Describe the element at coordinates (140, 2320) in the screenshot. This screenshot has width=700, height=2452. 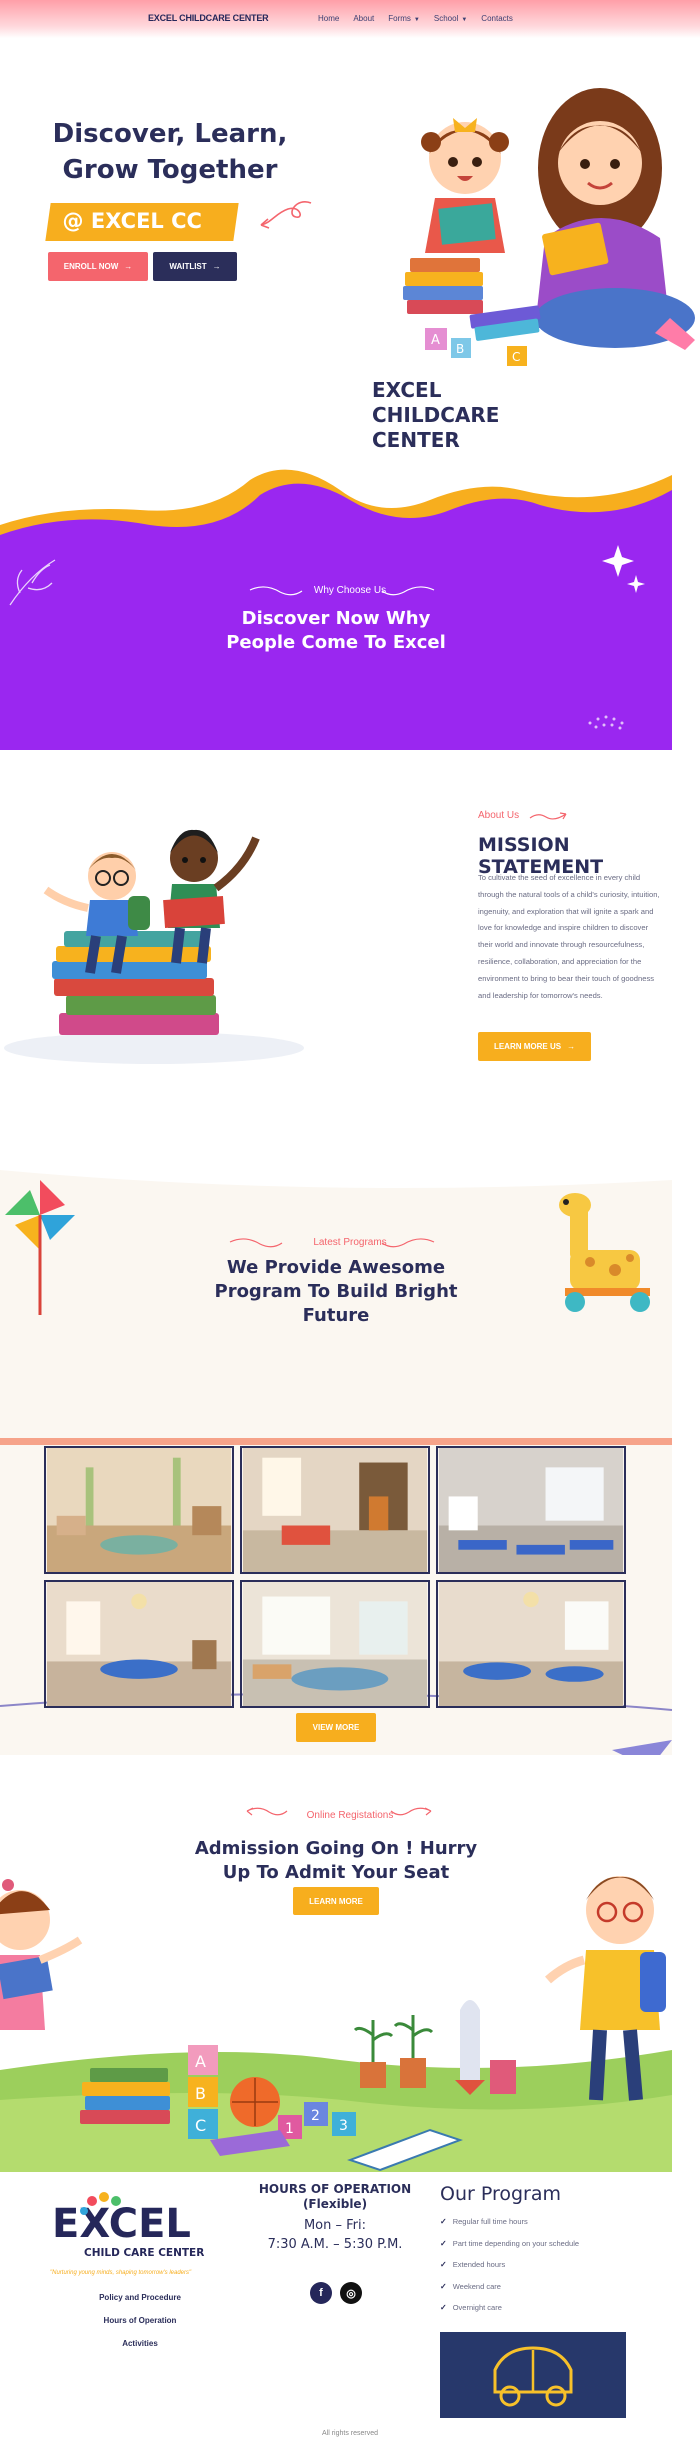
I see `hours-link: Hours of Operation` at that location.